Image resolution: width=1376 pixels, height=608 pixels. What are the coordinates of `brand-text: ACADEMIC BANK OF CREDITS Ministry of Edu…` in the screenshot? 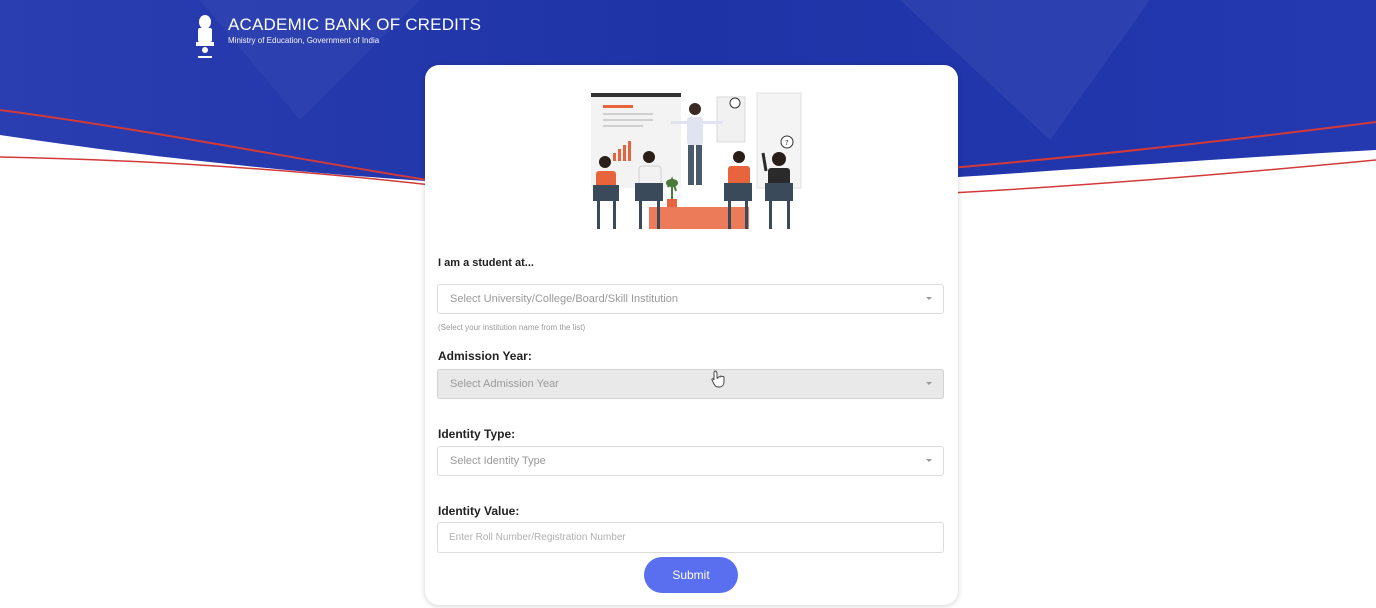 It's located at (354, 30).